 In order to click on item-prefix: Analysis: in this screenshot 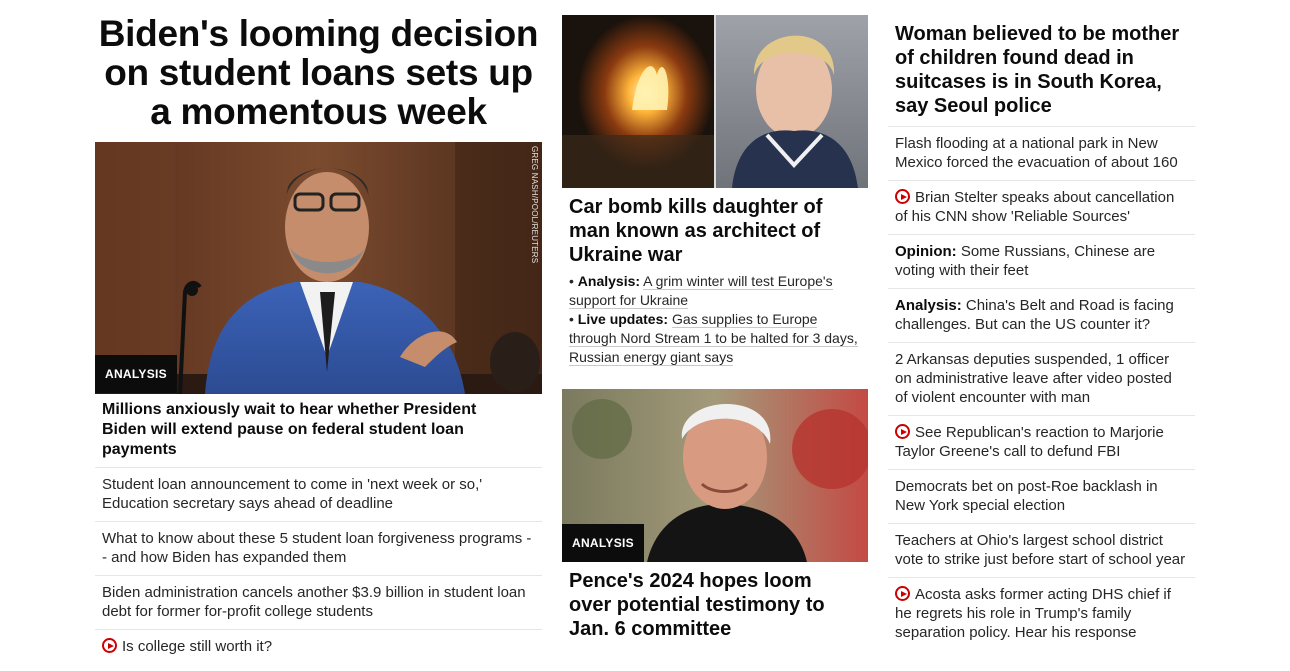, I will do `click(928, 305)`.